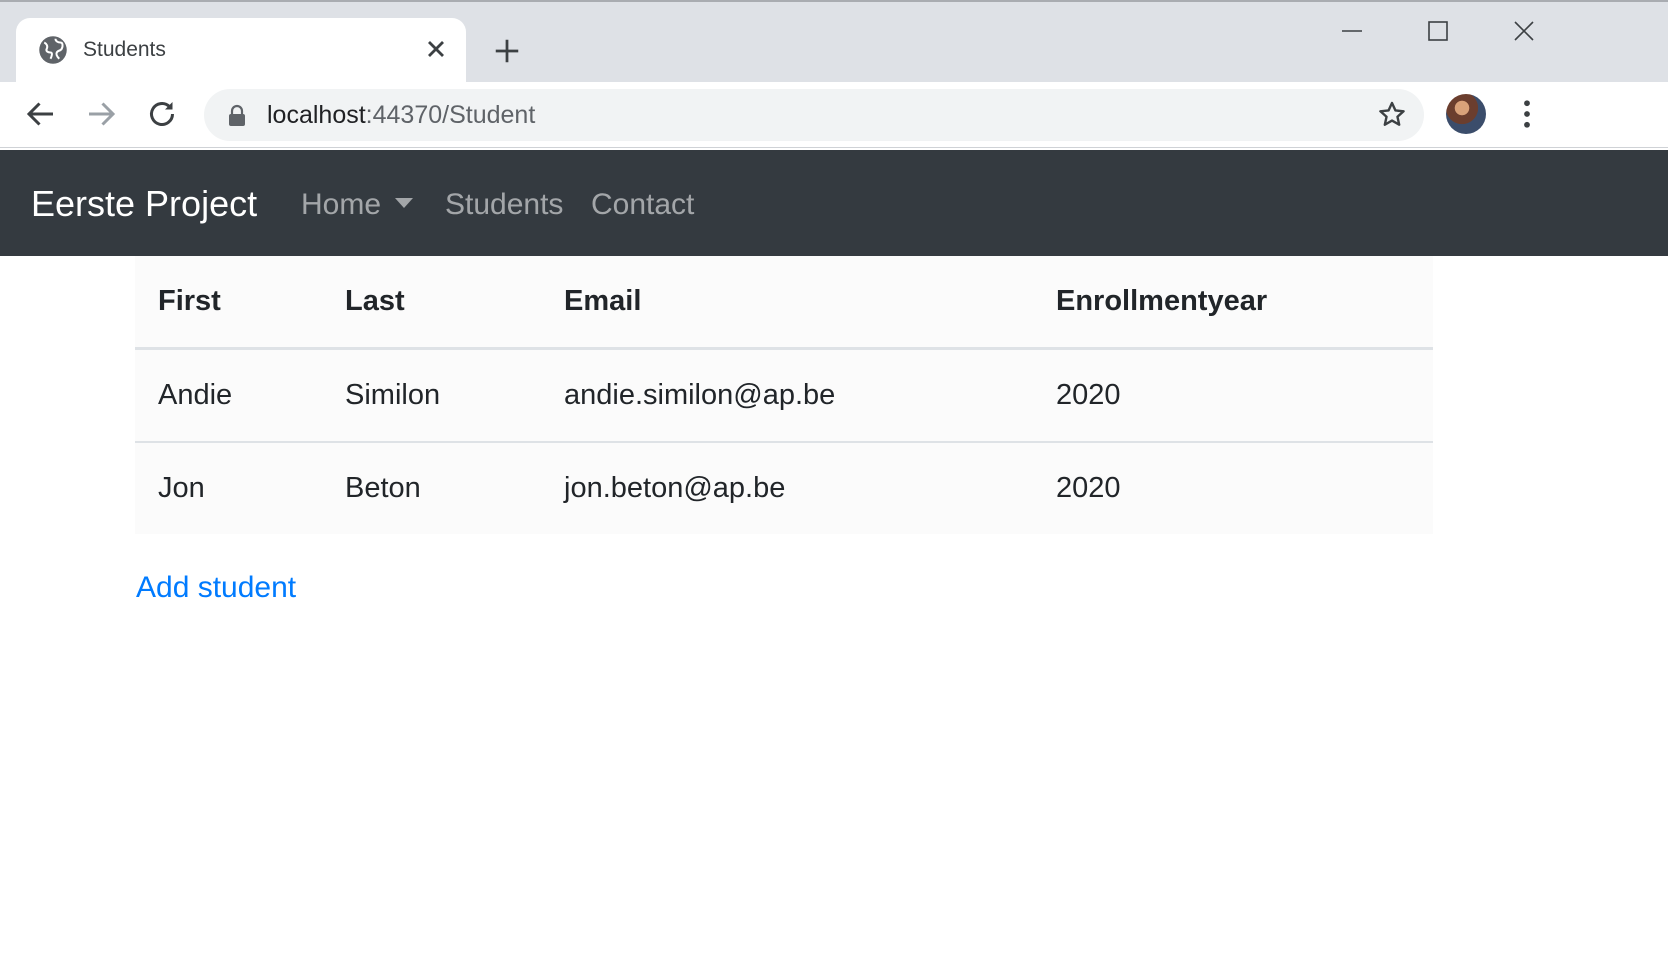  I want to click on globe-icon, so click(53, 50).